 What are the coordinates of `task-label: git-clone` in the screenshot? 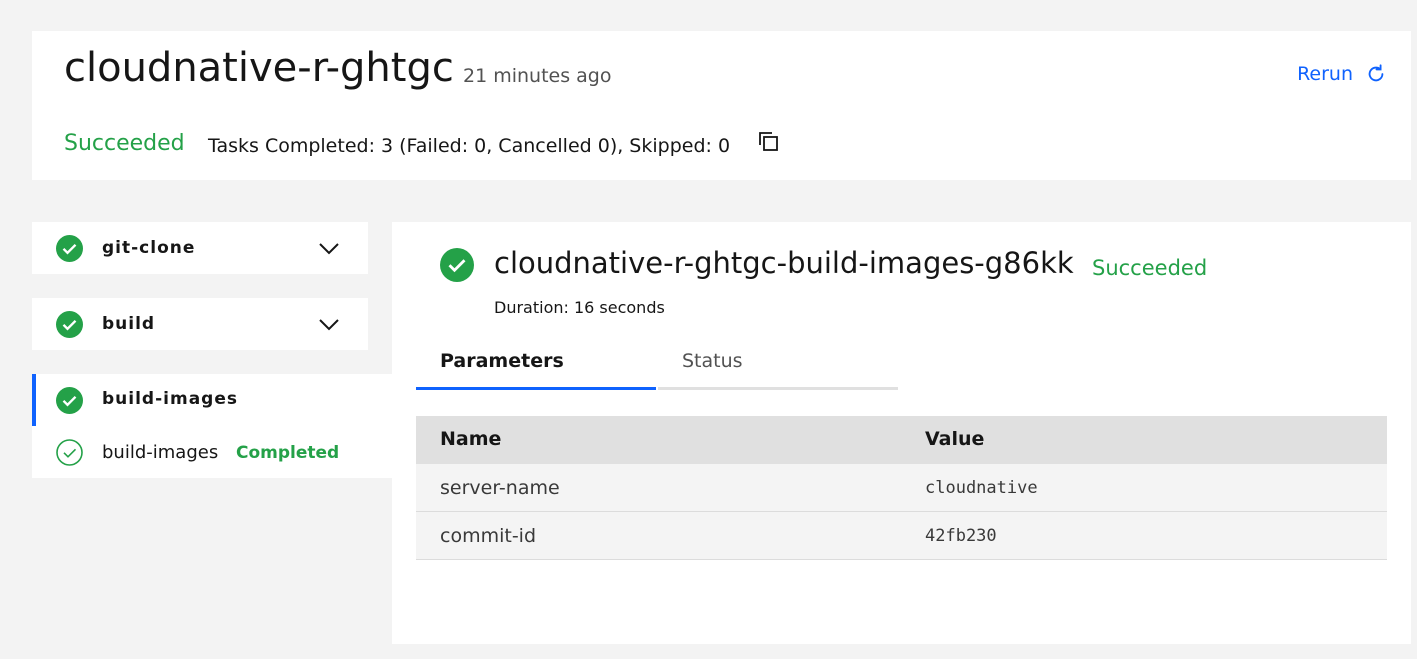 It's located at (149, 248).